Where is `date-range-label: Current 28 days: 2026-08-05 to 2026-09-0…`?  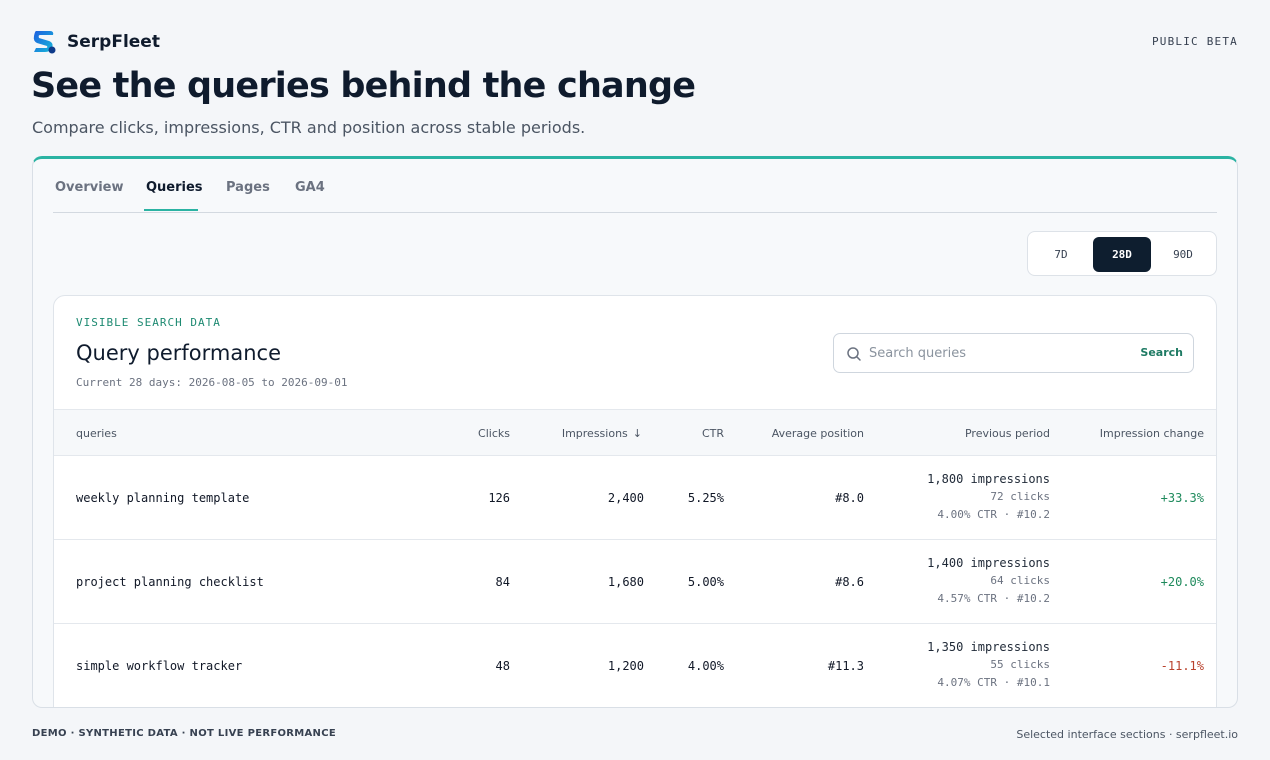
date-range-label: Current 28 days: 2026-08-05 to 2026-09-0… is located at coordinates (212, 382).